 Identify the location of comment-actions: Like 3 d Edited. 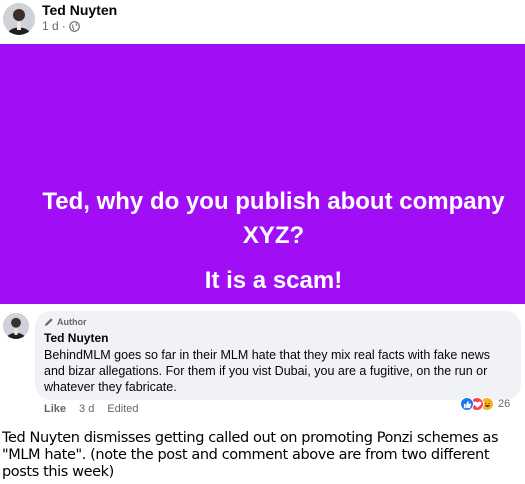
(91, 409).